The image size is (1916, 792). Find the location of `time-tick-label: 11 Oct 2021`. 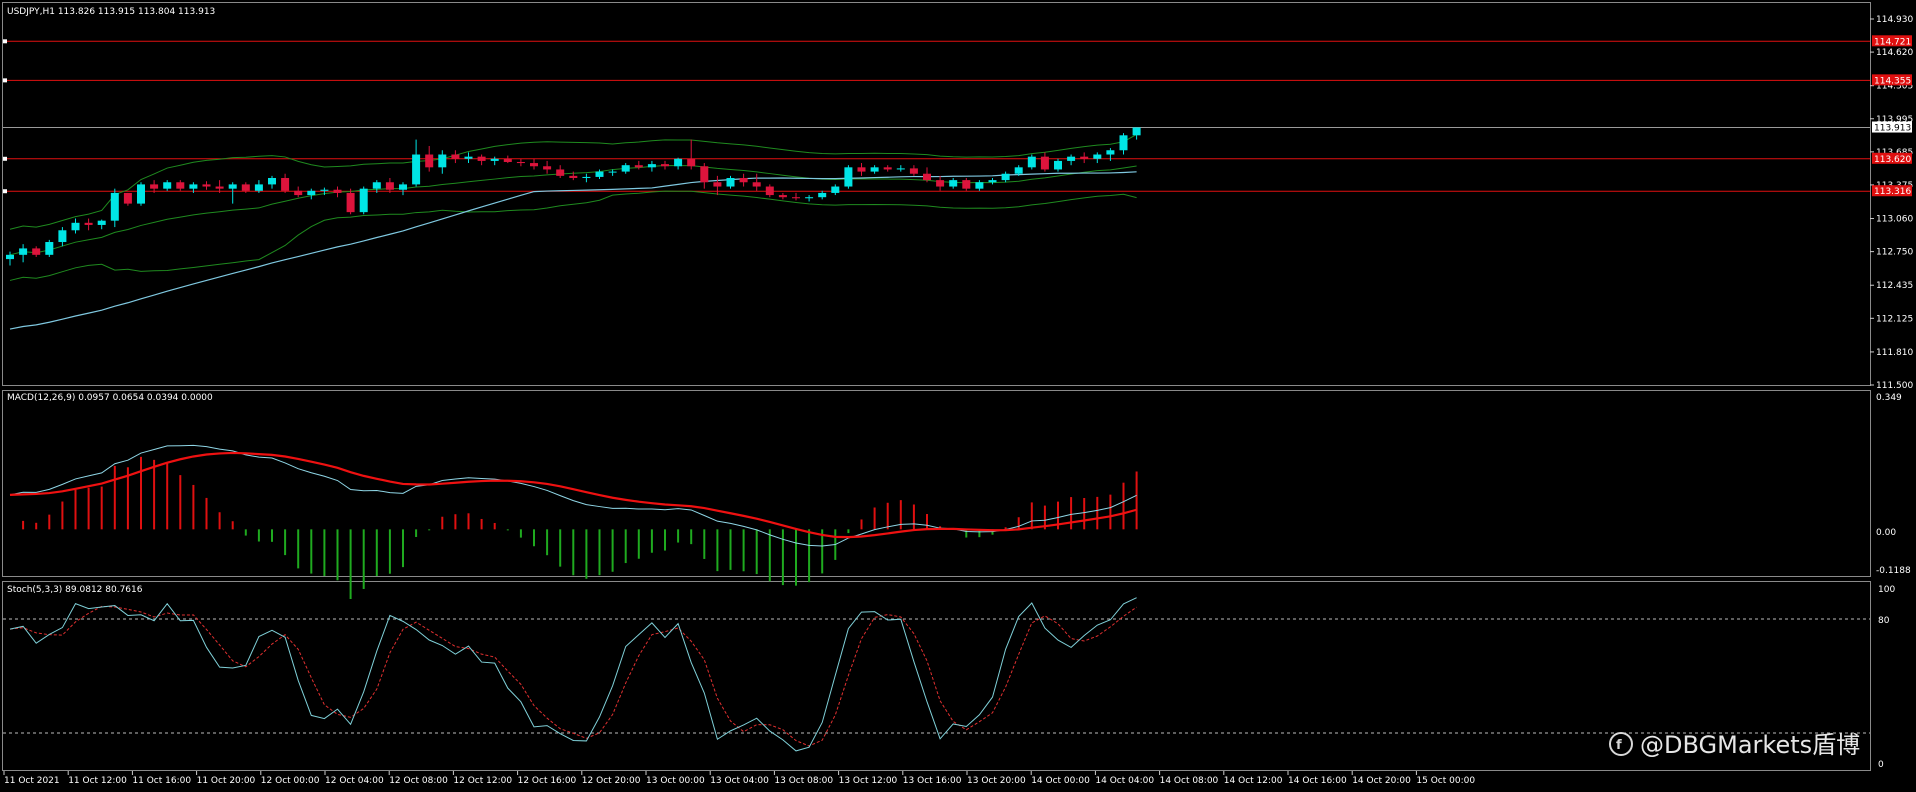

time-tick-label: 11 Oct 2021 is located at coordinates (32, 781).